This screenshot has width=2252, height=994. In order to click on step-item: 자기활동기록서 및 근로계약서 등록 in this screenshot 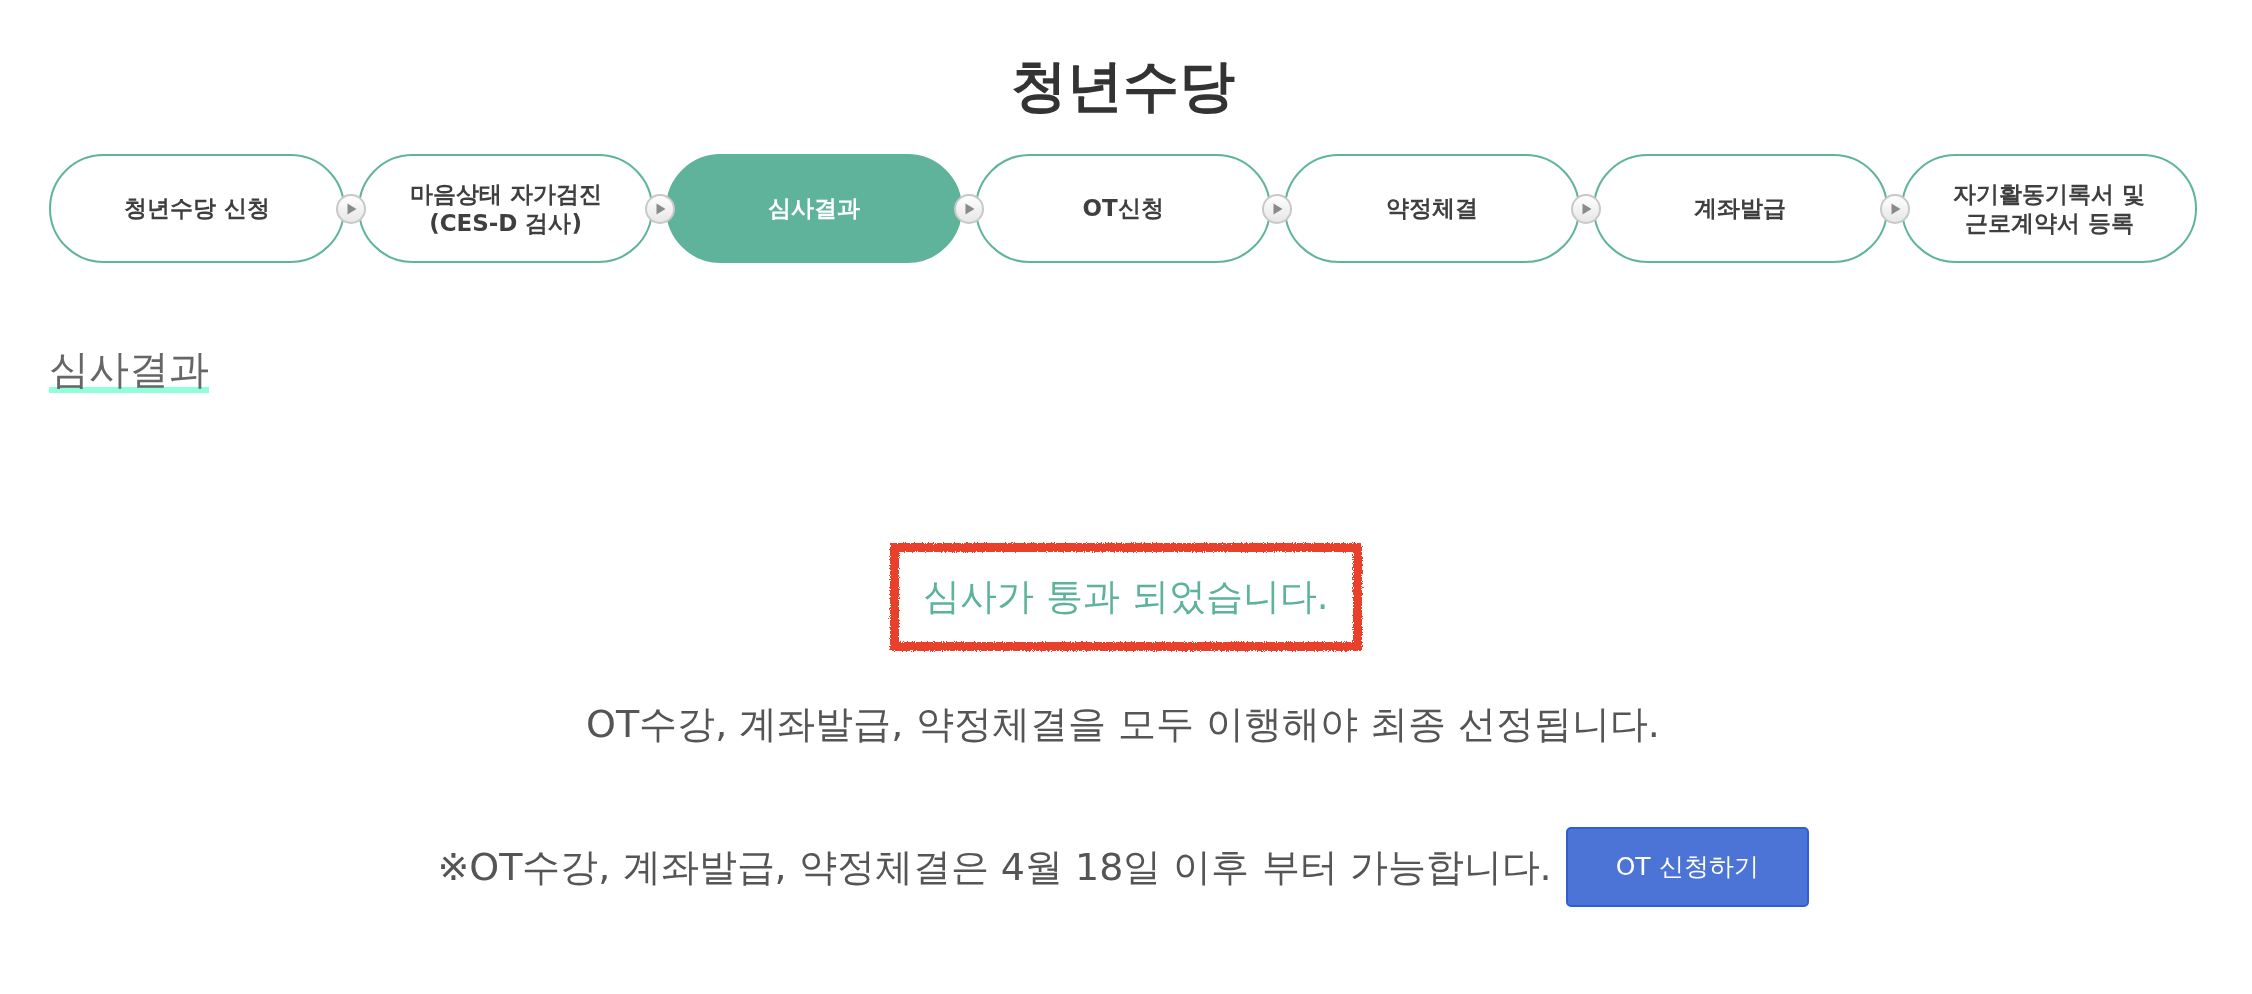, I will do `click(2049, 208)`.